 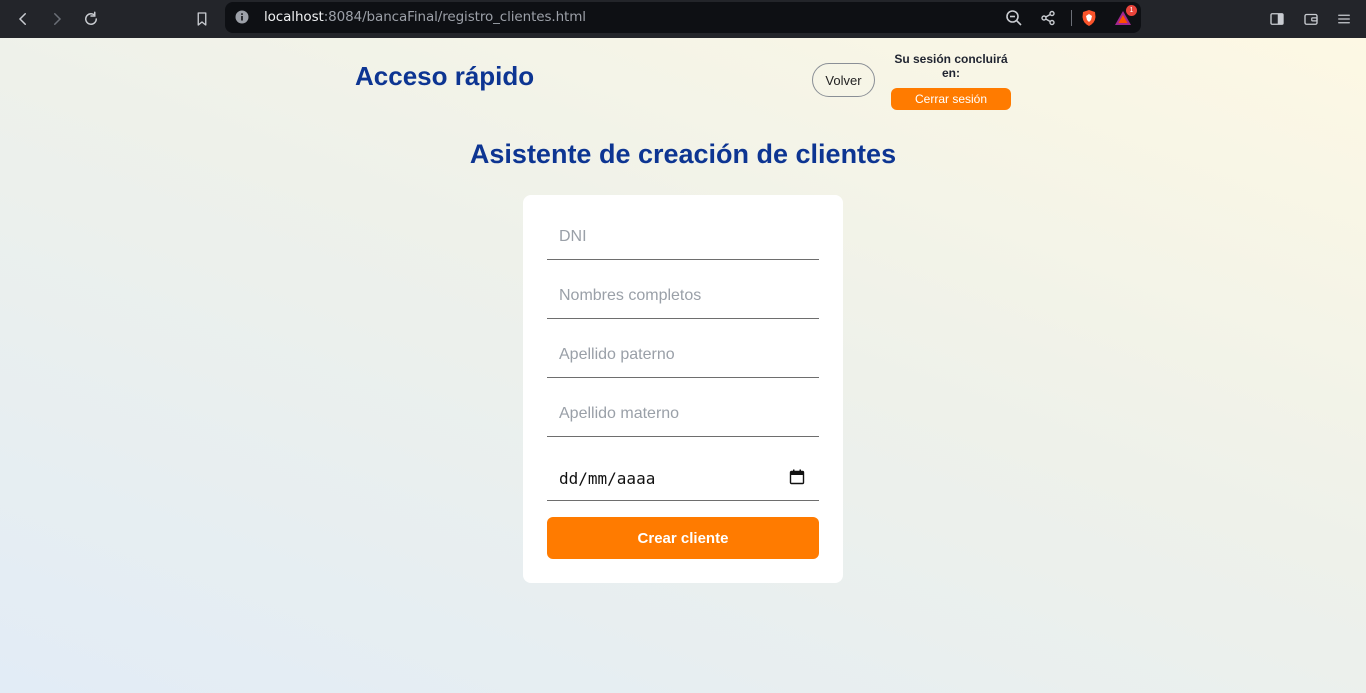 I want to click on share-icon, so click(x=1048, y=18).